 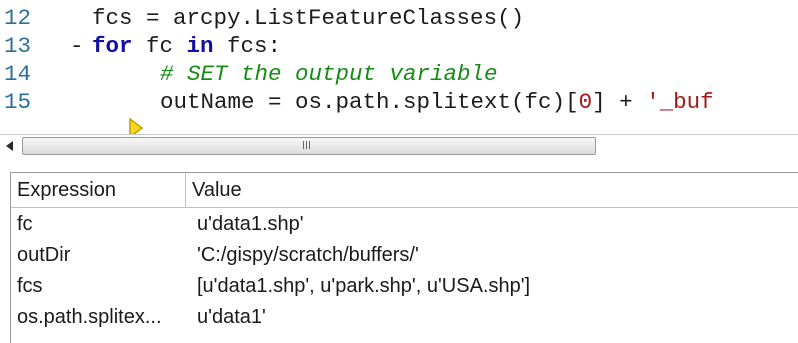 I want to click on watch-expression: fcs, so click(x=30, y=286).